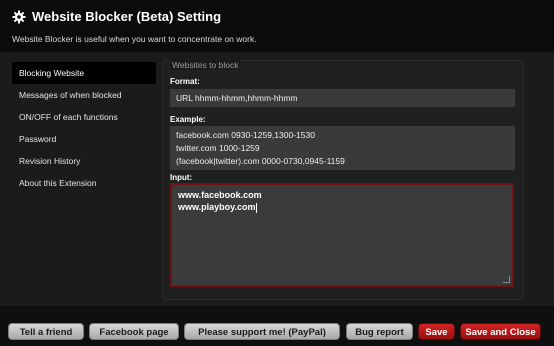 The height and width of the screenshot is (346, 554). What do you see at coordinates (217, 207) in the screenshot?
I see `input-line: www.playboy.com` at bounding box center [217, 207].